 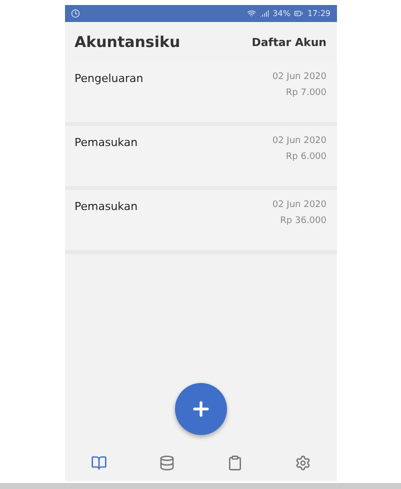 I want to click on signal-icon, so click(x=264, y=13).